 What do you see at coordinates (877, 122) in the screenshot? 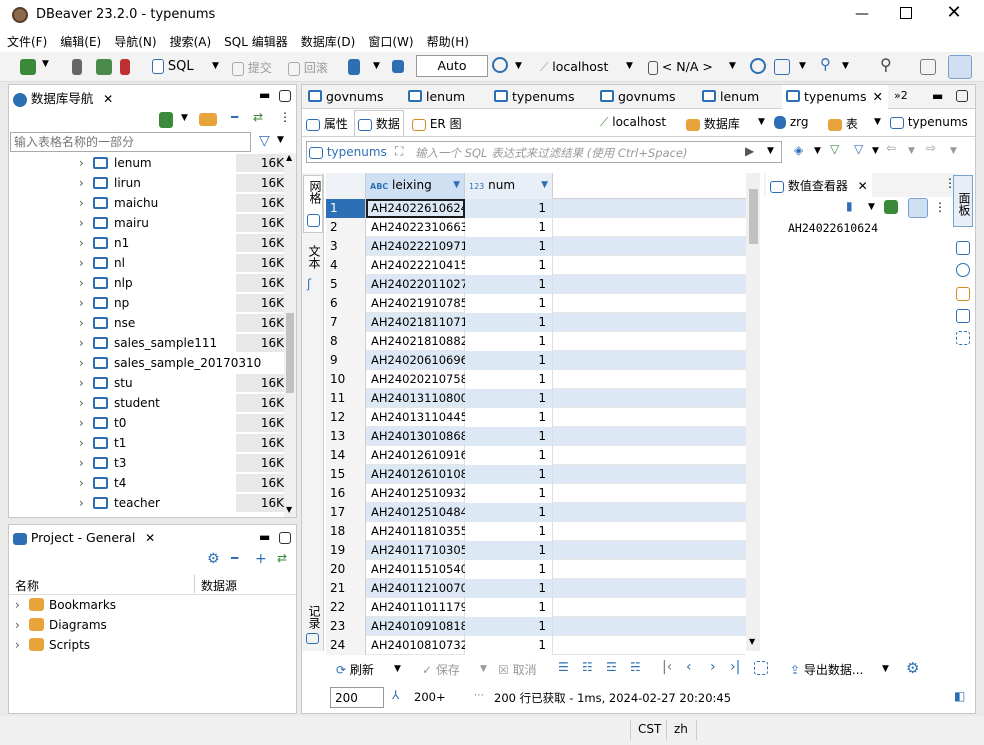
I see `table-dropdown-icon: ▼` at bounding box center [877, 122].